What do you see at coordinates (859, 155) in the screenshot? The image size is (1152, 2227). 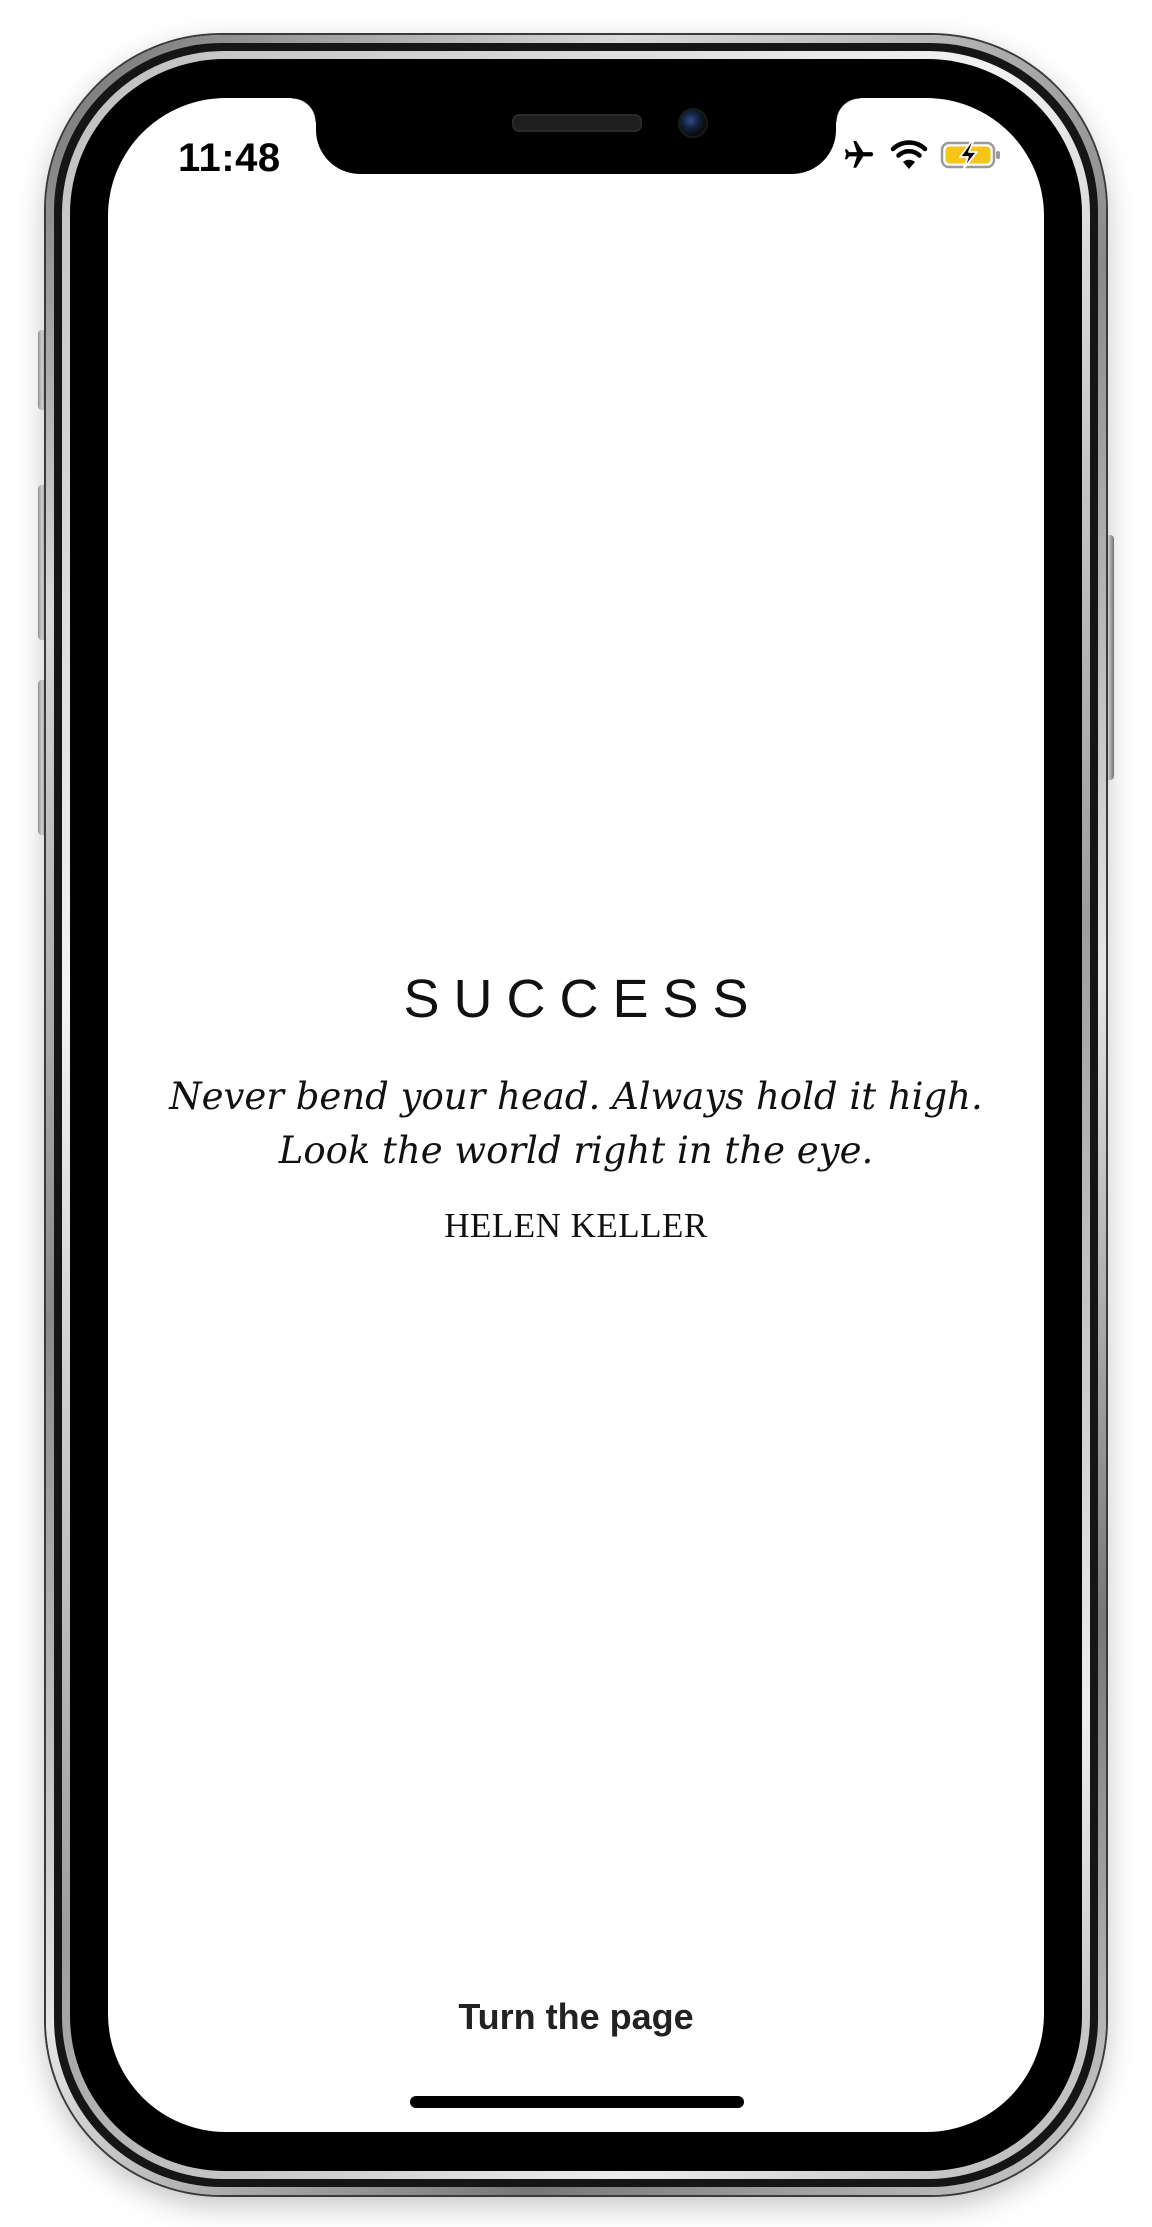 I see `airplane-icon` at bounding box center [859, 155].